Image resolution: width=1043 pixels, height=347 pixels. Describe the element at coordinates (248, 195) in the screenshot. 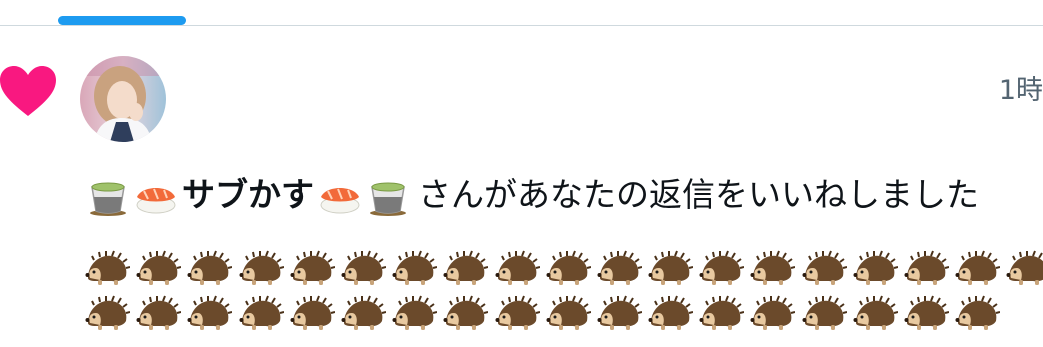

I see `user-display-name: サブかす` at that location.